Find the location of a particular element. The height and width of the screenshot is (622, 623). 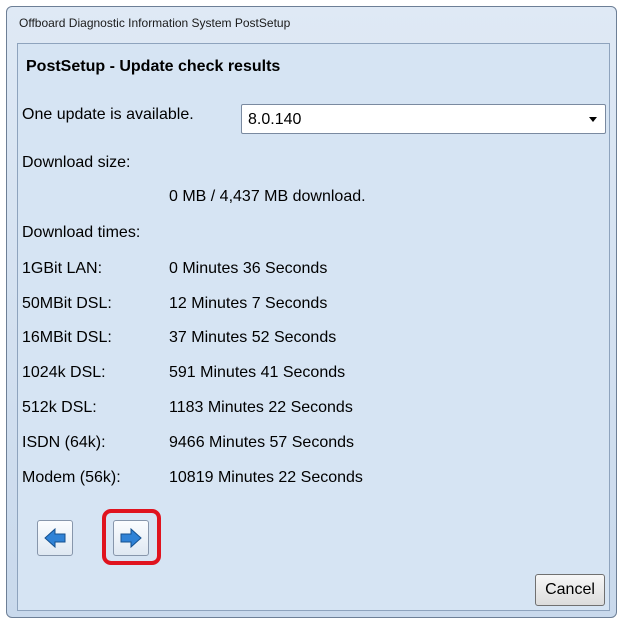

update-version-select: 8.0.140 is located at coordinates (423, 119).